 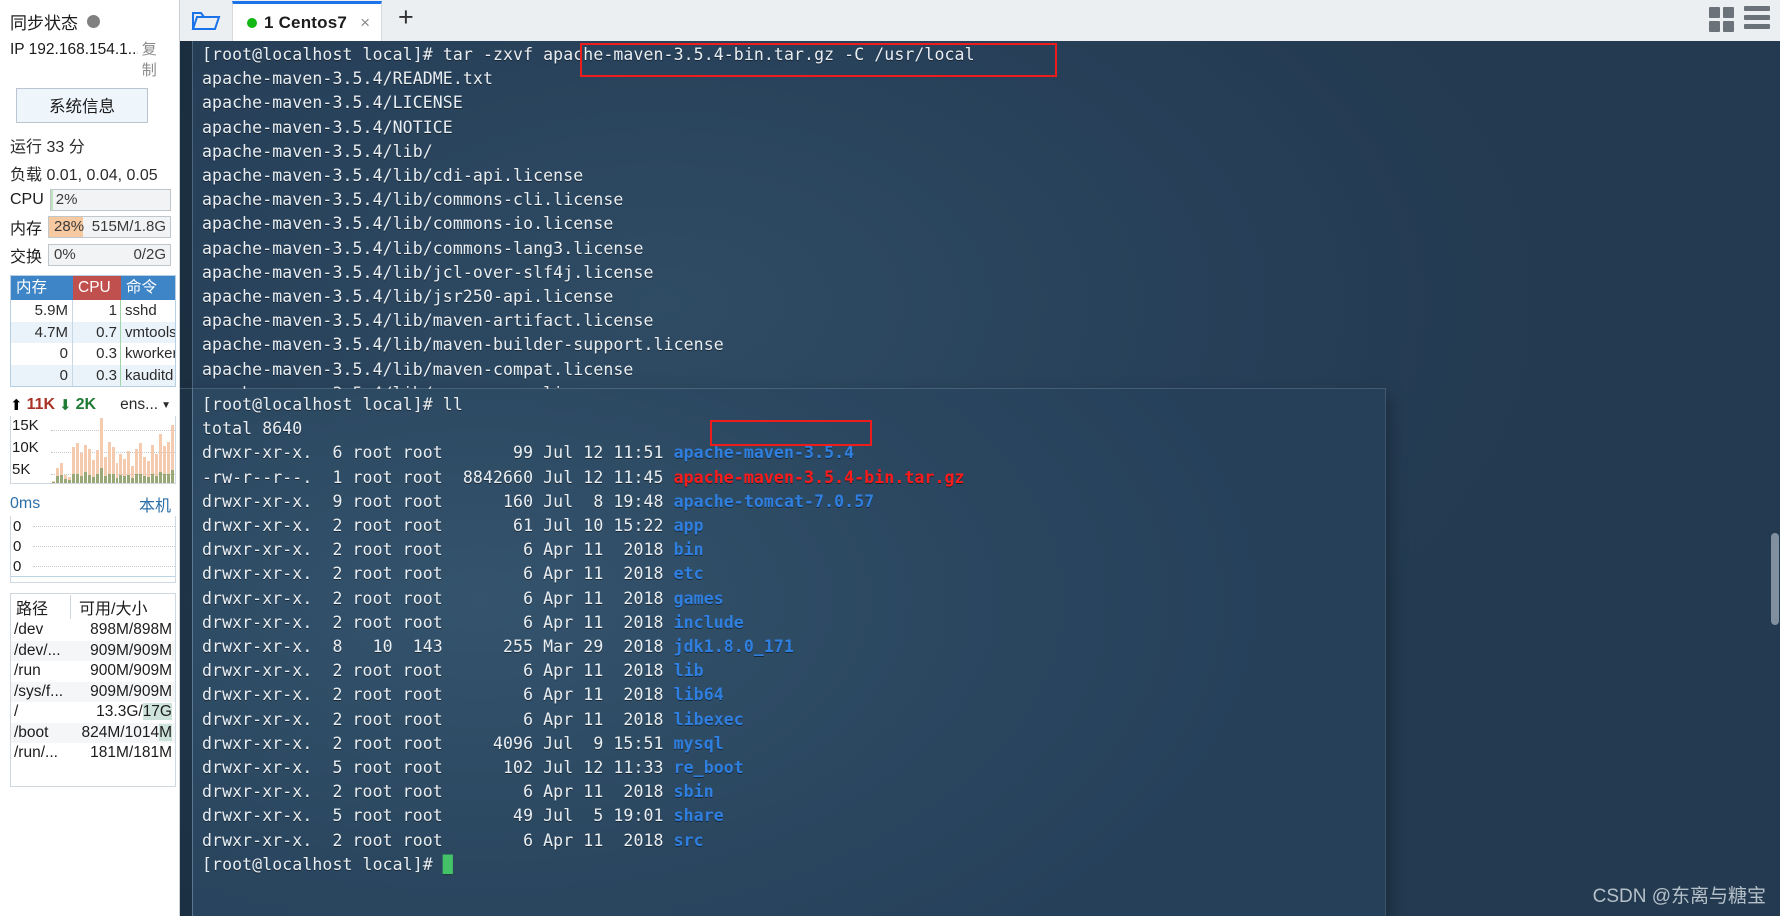 I want to click on process-row: 00.3kworker/, so click(x=93, y=354).